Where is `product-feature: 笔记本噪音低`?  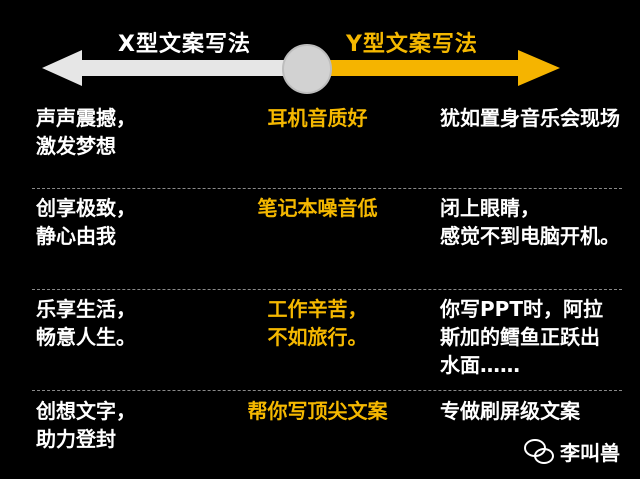
product-feature: 笔记本噪音低 is located at coordinates (317, 208).